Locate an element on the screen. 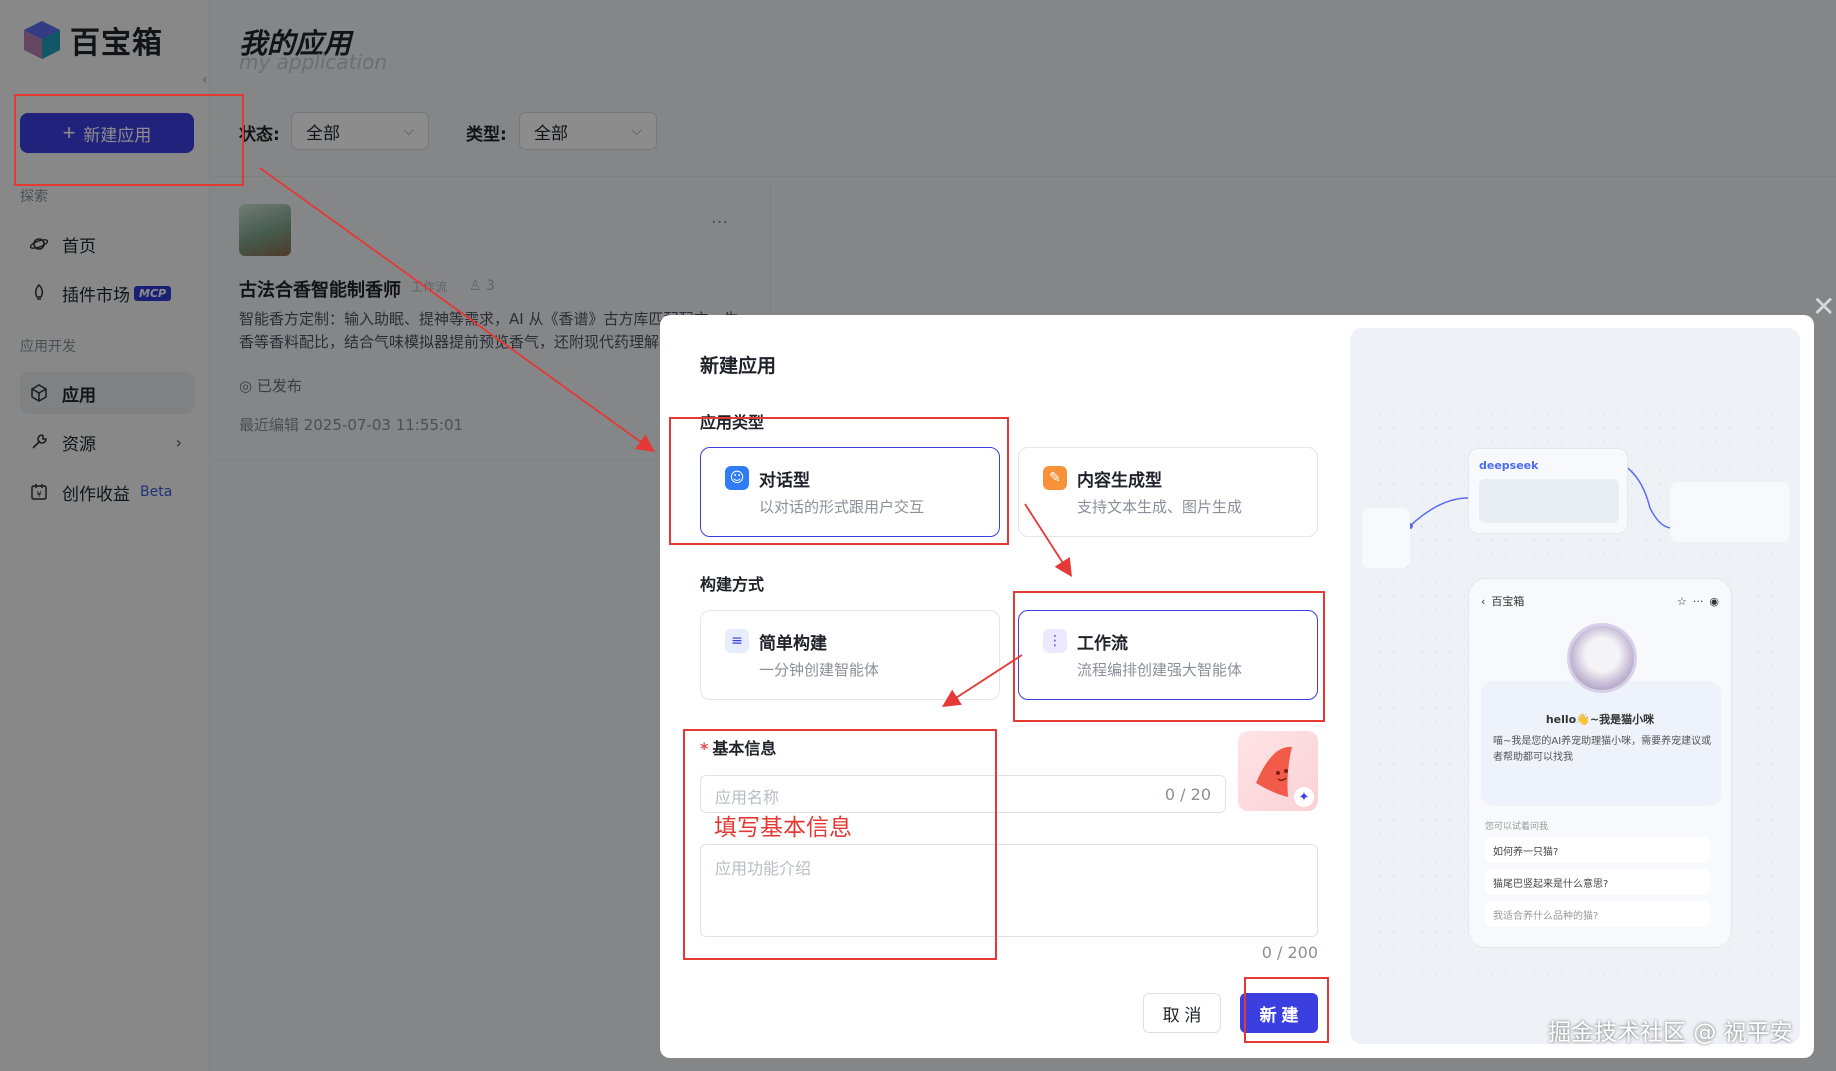  close-icon: ✕ is located at coordinates (1823, 306).